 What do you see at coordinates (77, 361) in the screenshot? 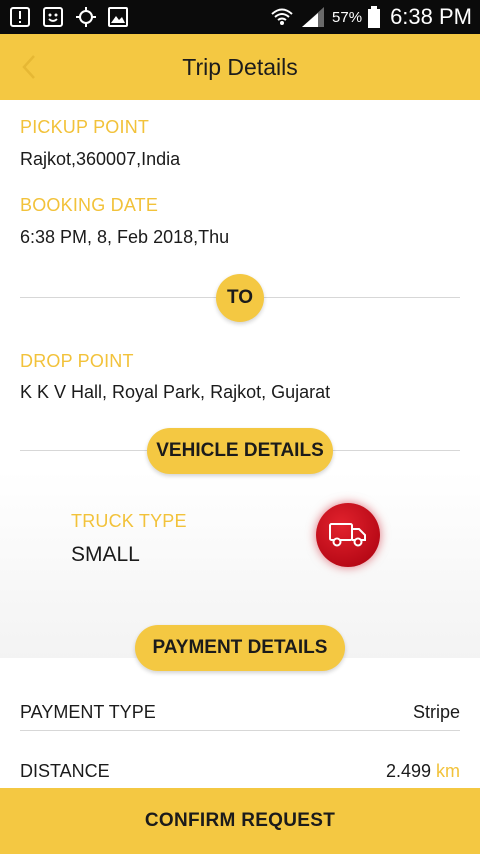
I see `drop-label: DROP POINT` at bounding box center [77, 361].